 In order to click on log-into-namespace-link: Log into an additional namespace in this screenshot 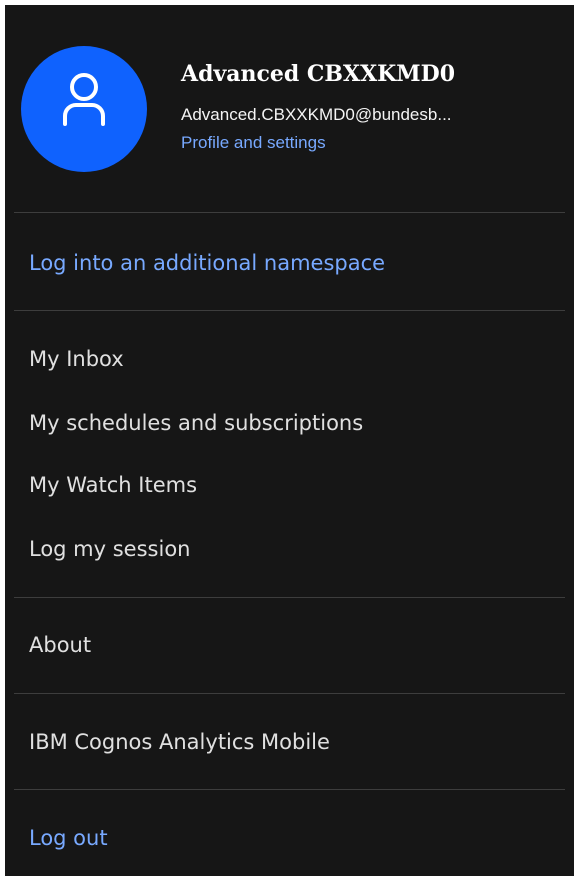, I will do `click(289, 263)`.